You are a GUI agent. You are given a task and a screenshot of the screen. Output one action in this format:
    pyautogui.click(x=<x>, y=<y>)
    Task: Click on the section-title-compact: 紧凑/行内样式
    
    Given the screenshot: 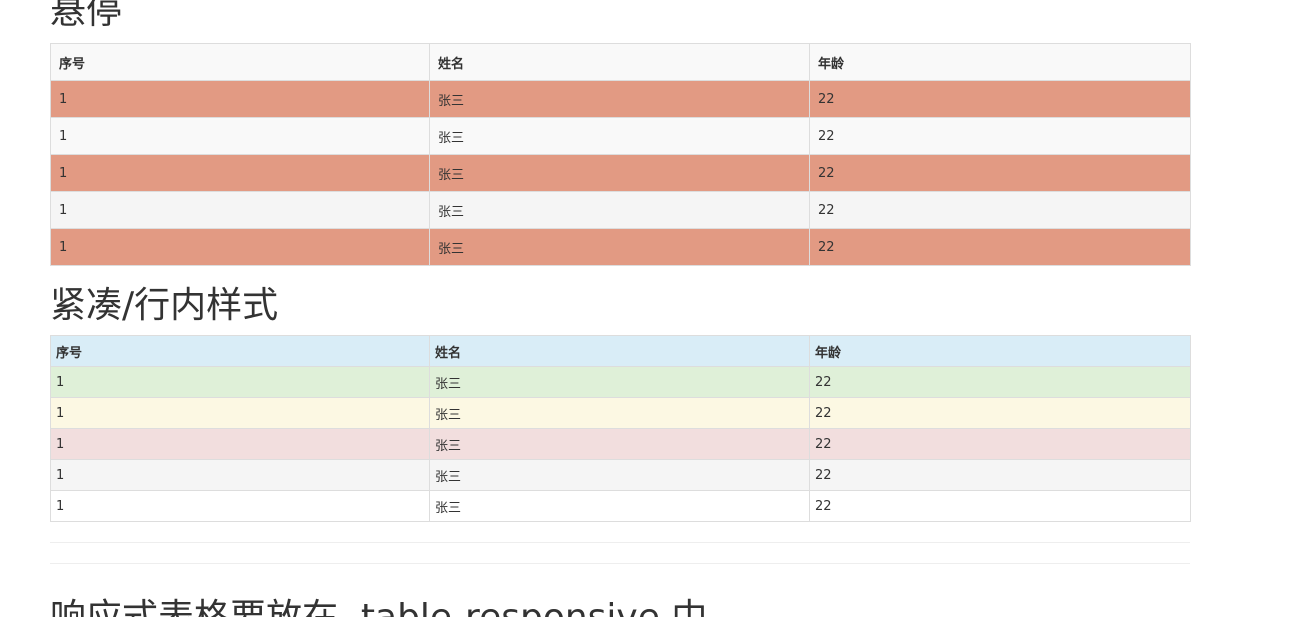 What is the action you would take?
    pyautogui.click(x=164, y=305)
    